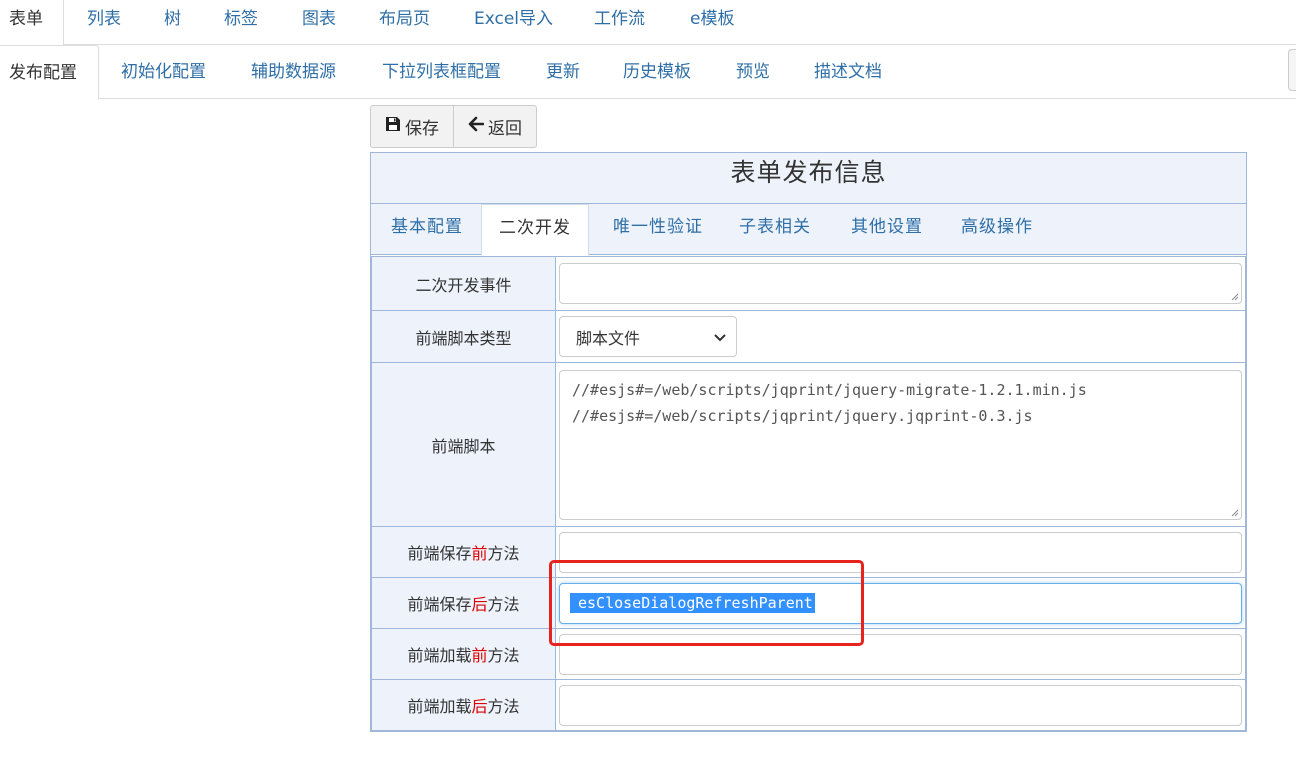 This screenshot has width=1296, height=780. Describe the element at coordinates (293, 72) in the screenshot. I see `tab-aux-datasource: 辅助数据源` at that location.